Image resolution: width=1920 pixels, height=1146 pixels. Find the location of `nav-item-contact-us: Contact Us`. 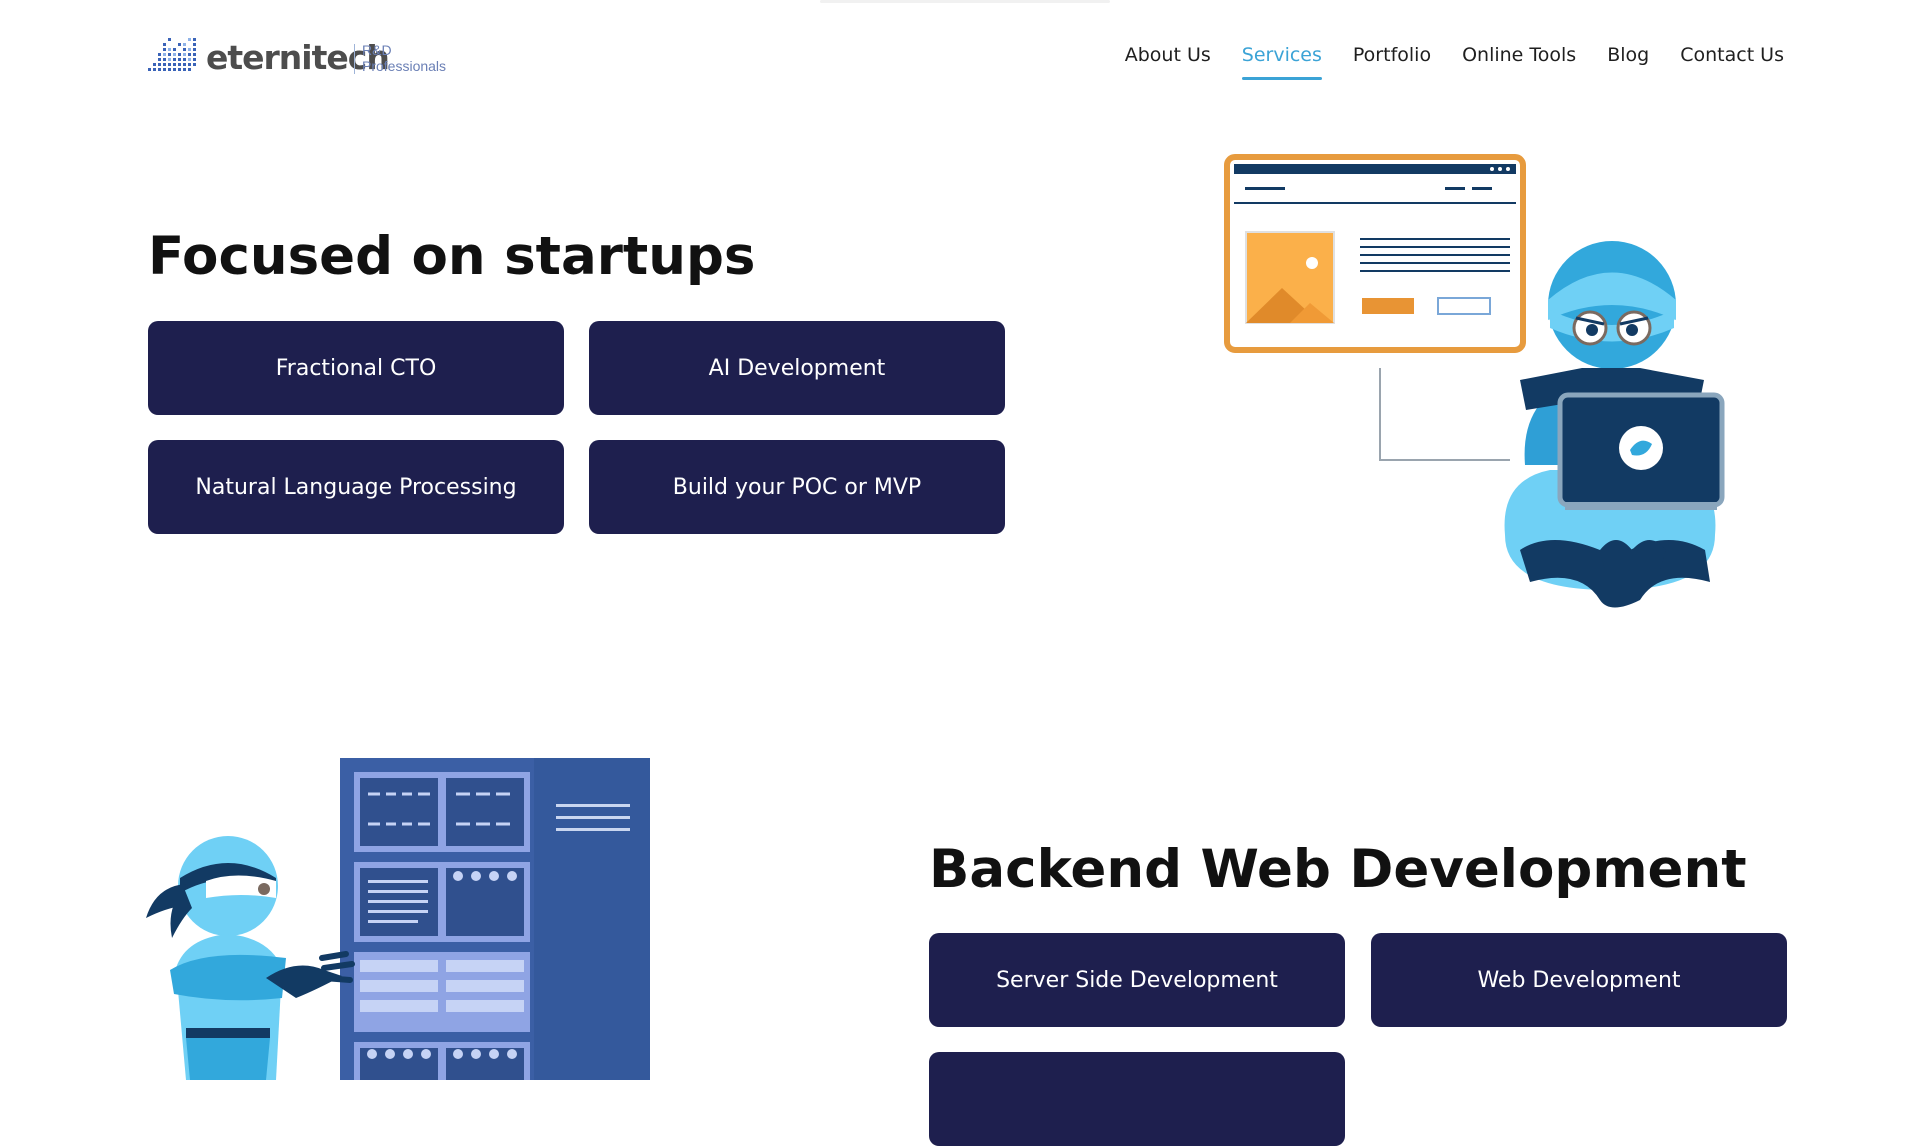

nav-item-contact-us: Contact Us is located at coordinates (1732, 62).